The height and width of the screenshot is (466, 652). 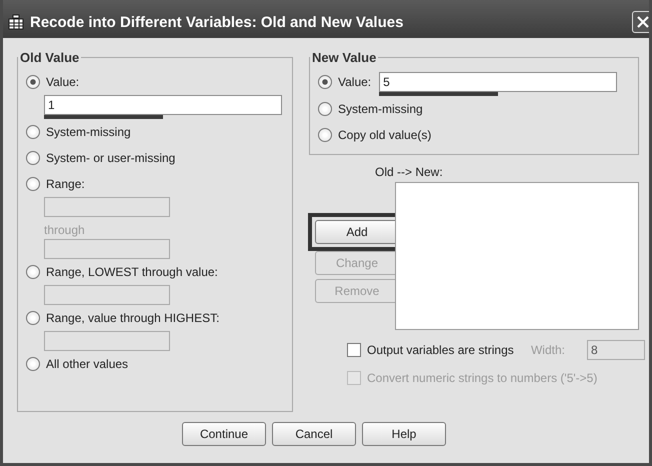 What do you see at coordinates (224, 434) in the screenshot?
I see `dialog-button: Continue` at bounding box center [224, 434].